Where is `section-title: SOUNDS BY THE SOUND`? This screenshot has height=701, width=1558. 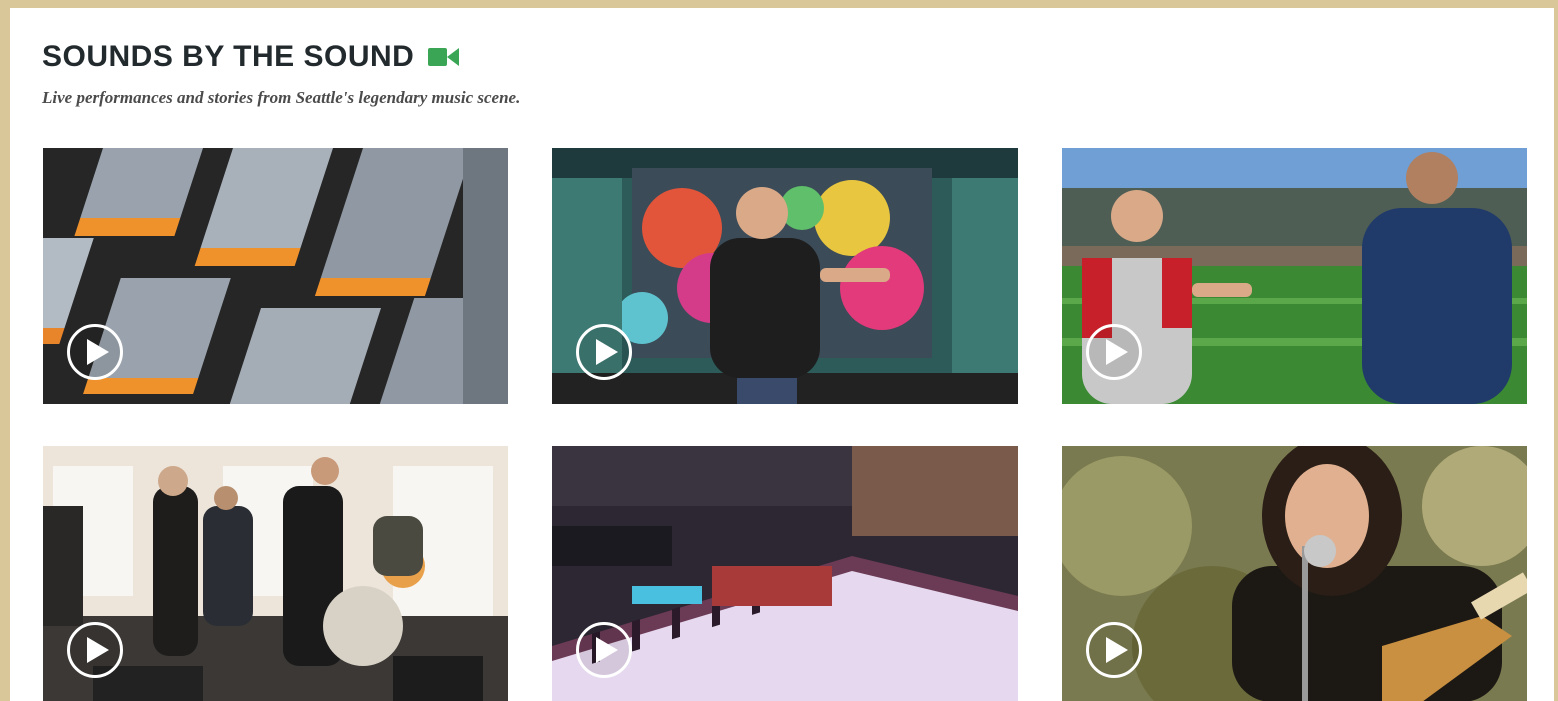
section-title: SOUNDS BY THE SOUND is located at coordinates (228, 56).